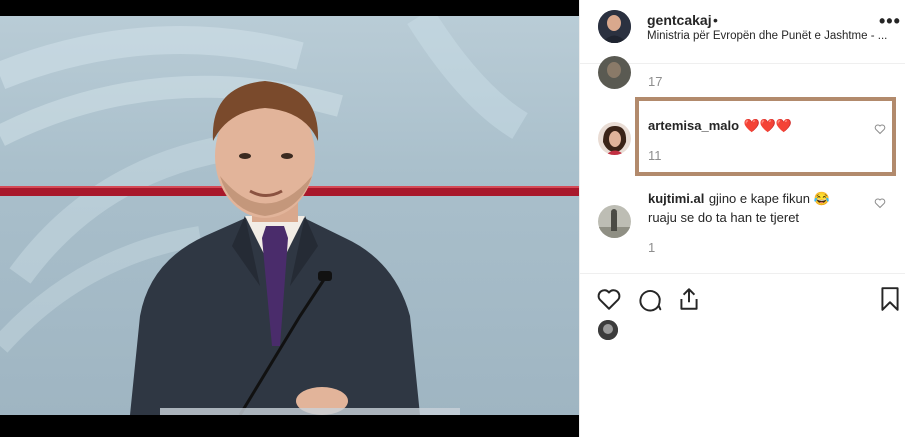 The height and width of the screenshot is (437, 905). Describe the element at coordinates (650, 299) in the screenshot. I see `comment-icon` at that location.